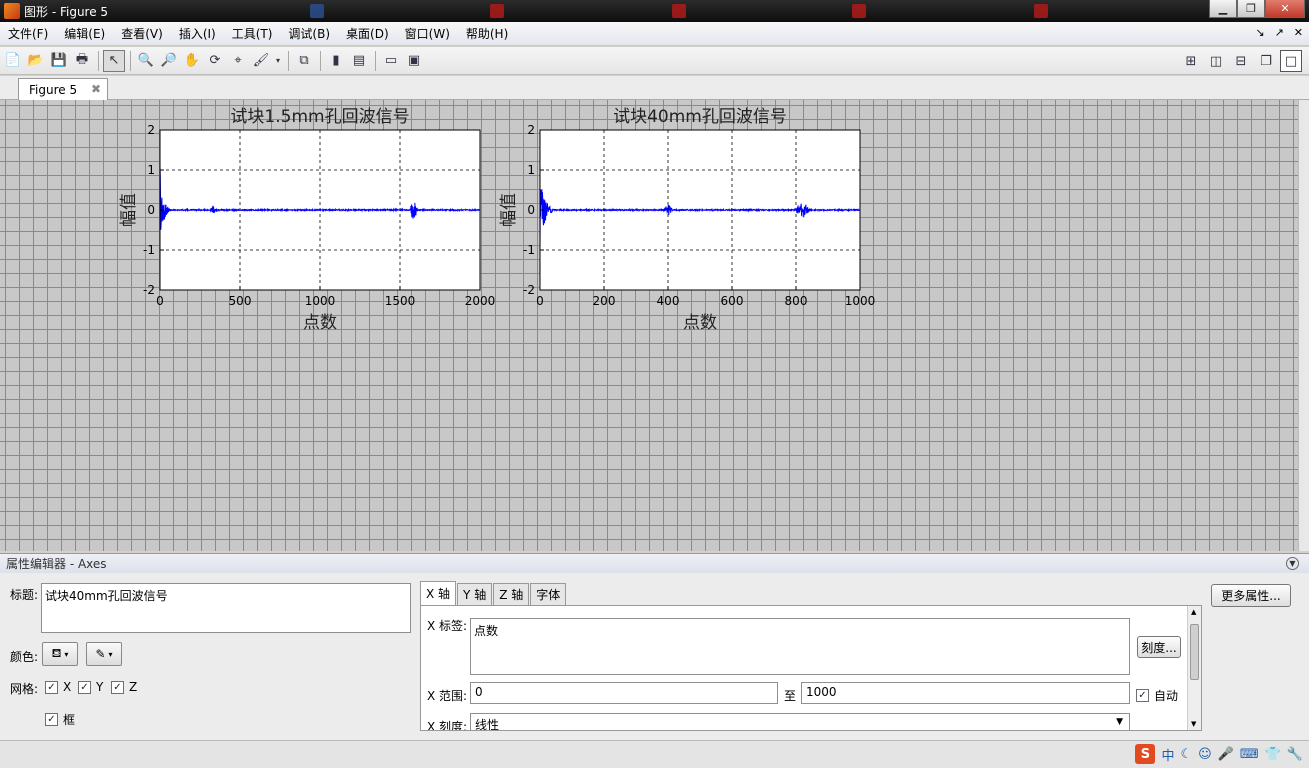 Image resolution: width=1309 pixels, height=768 pixels. Describe the element at coordinates (226, 608) in the screenshot. I see `title-input: 试块40mm孔回波信号` at that location.